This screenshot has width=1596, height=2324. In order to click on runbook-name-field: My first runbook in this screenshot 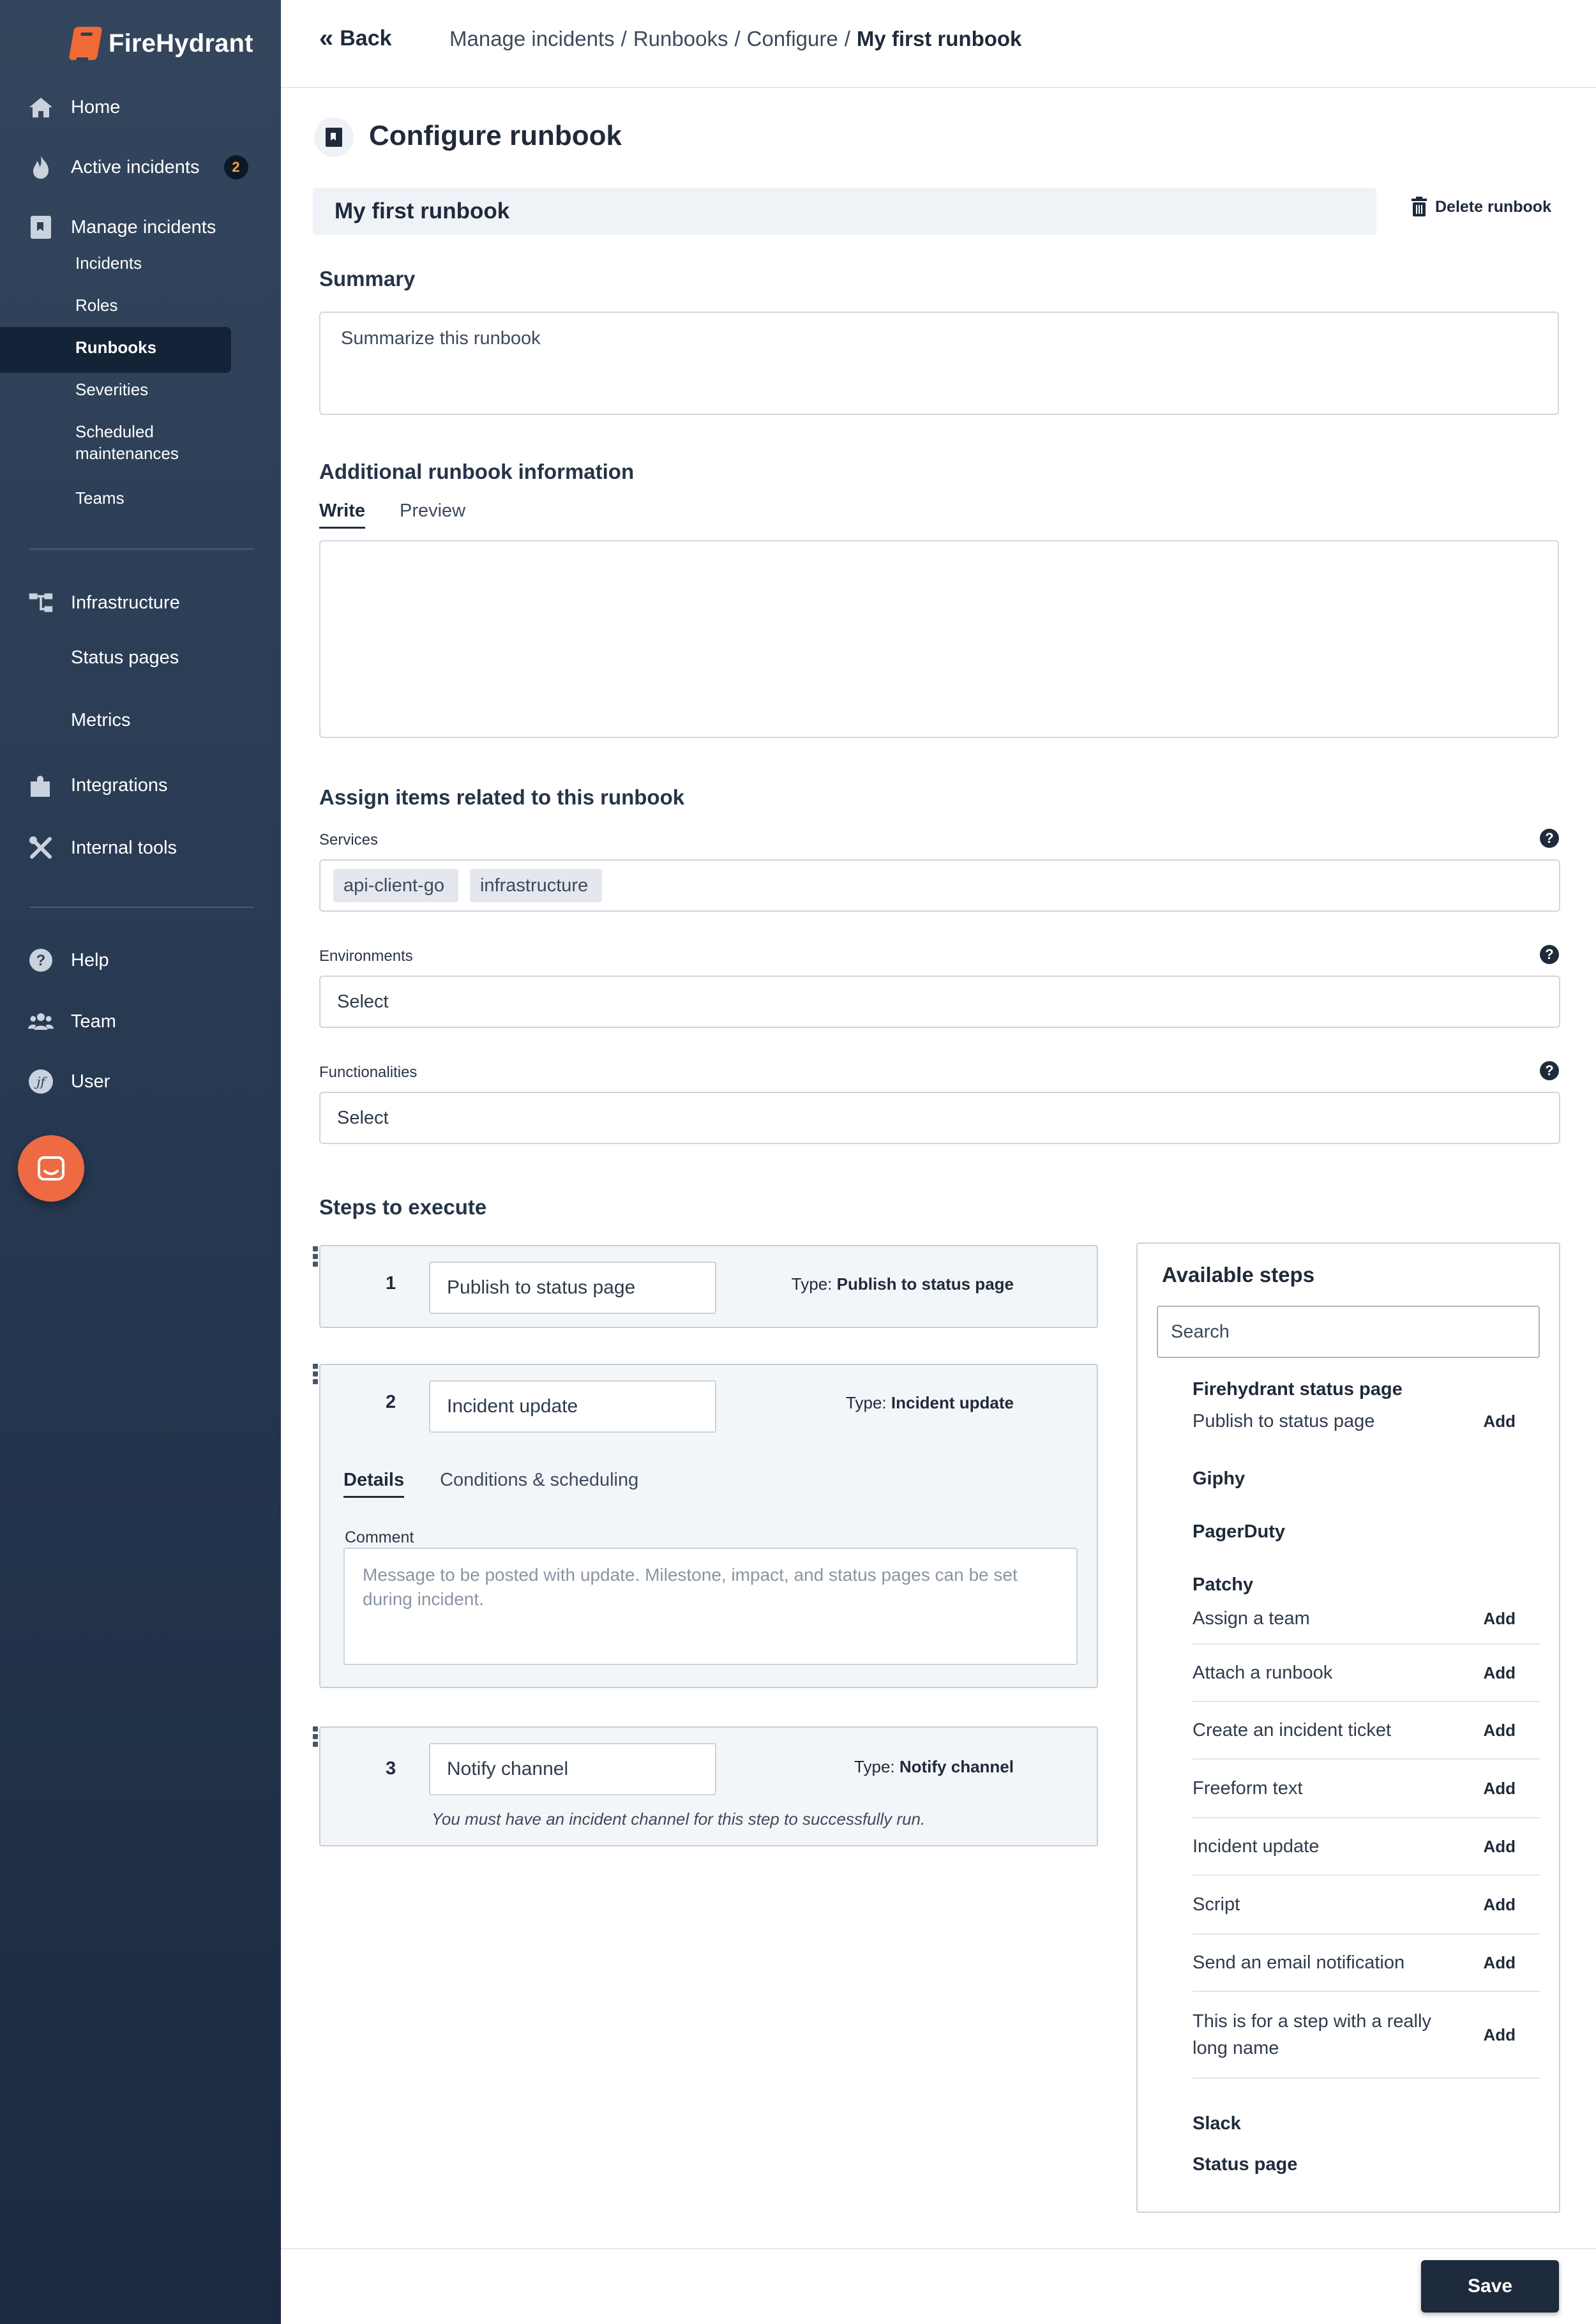, I will do `click(844, 211)`.